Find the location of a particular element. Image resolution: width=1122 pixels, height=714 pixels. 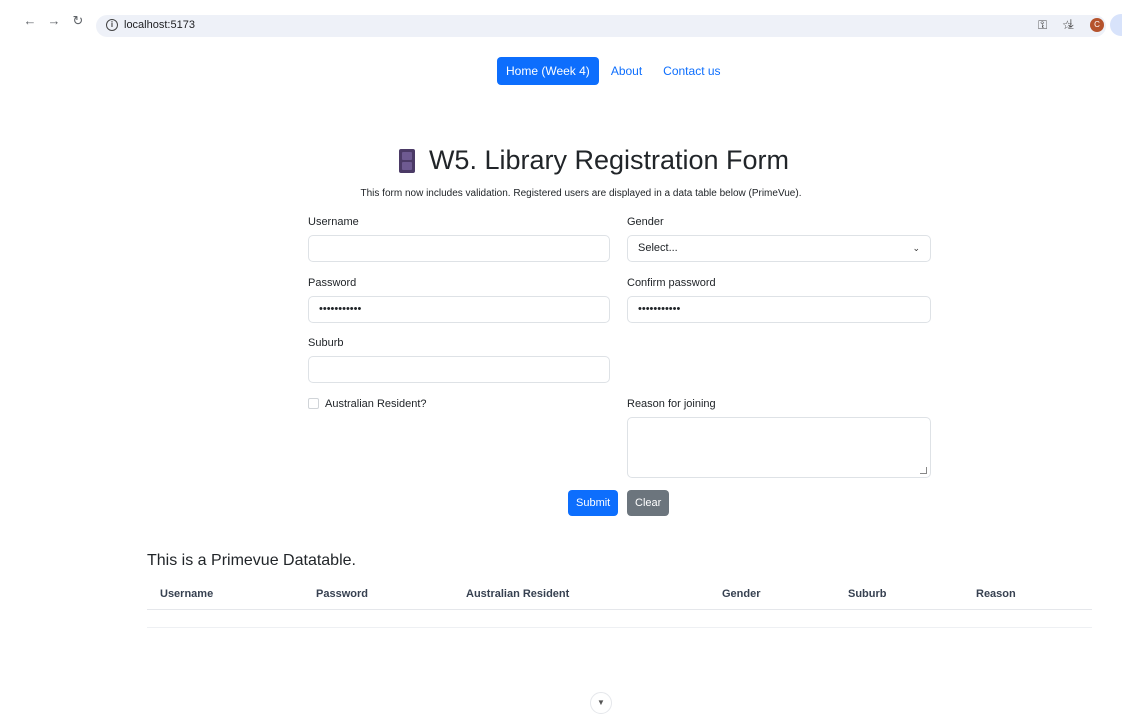

scroll-down-icon: ▼ is located at coordinates (601, 703).